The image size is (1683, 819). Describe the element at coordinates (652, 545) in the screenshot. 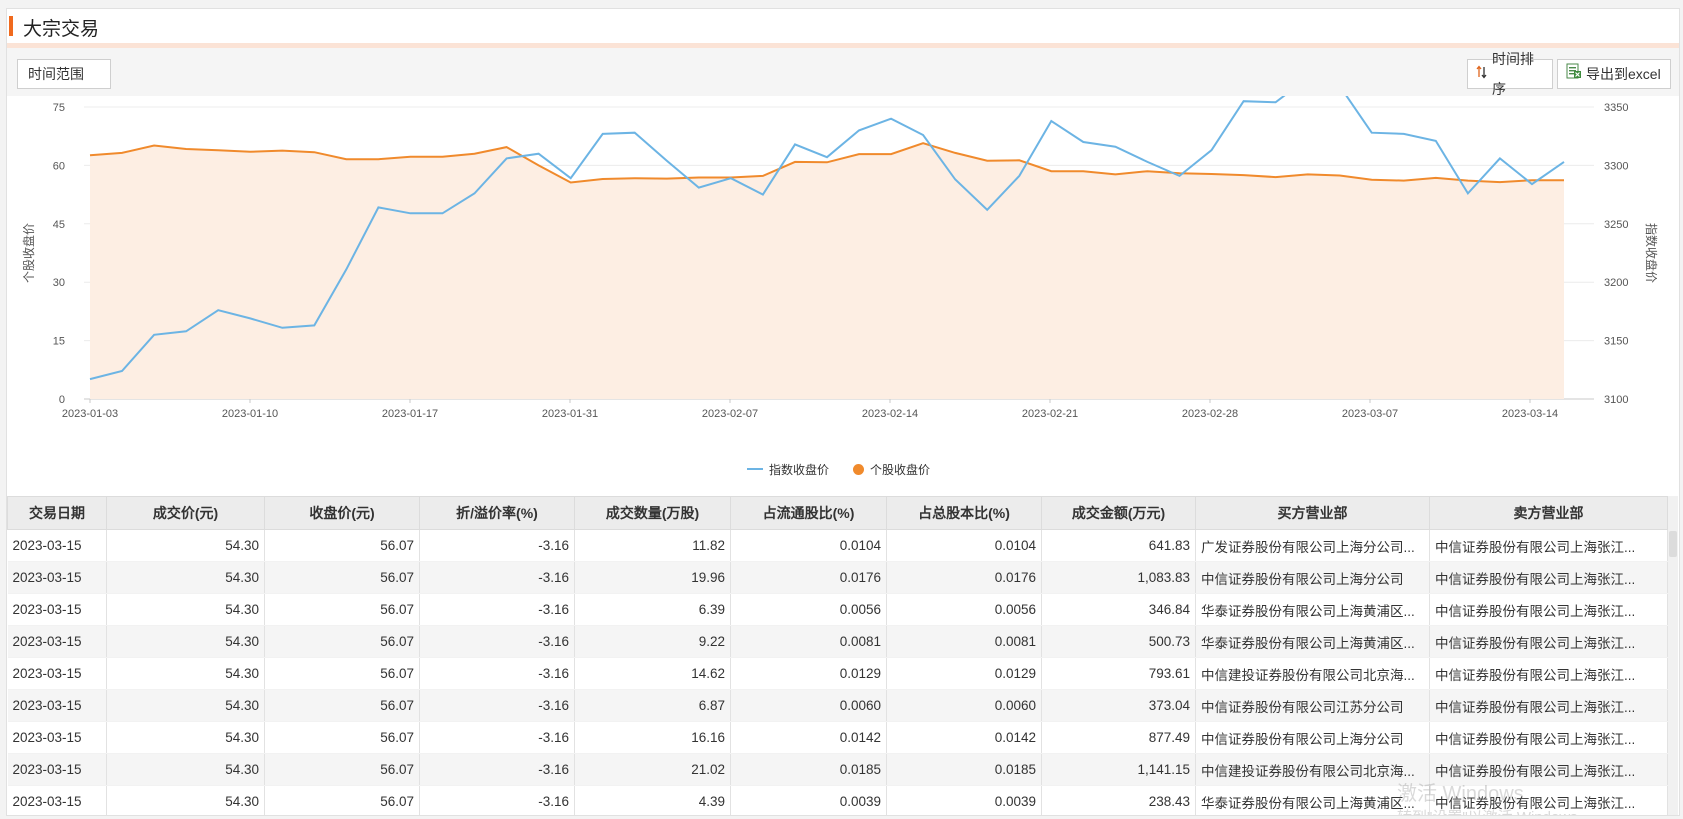

I see `table-cell: 11.82` at that location.